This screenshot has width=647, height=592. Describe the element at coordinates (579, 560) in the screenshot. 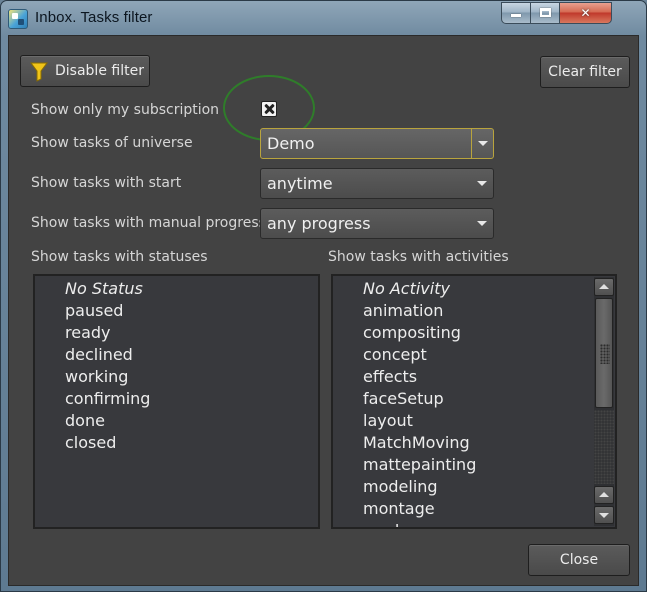

I see `close-button: Close` at that location.